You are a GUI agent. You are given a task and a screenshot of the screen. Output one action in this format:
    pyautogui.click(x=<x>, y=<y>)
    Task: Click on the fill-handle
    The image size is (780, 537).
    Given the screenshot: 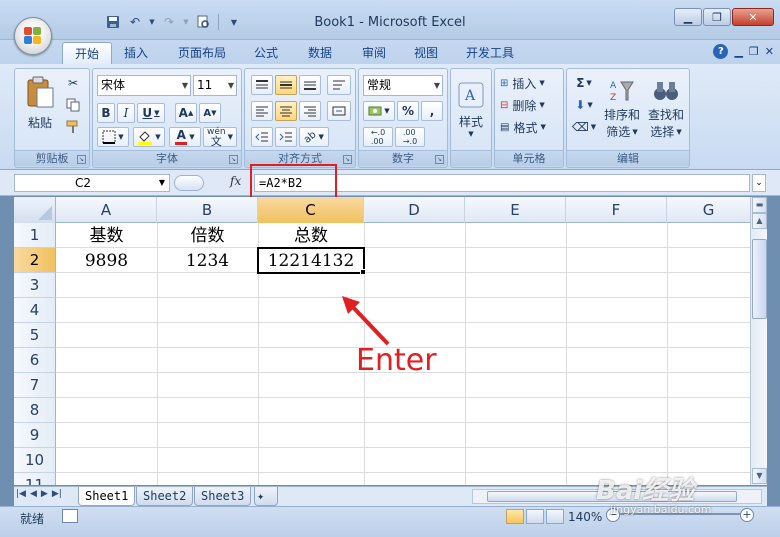 What is the action you would take?
    pyautogui.click(x=363, y=272)
    